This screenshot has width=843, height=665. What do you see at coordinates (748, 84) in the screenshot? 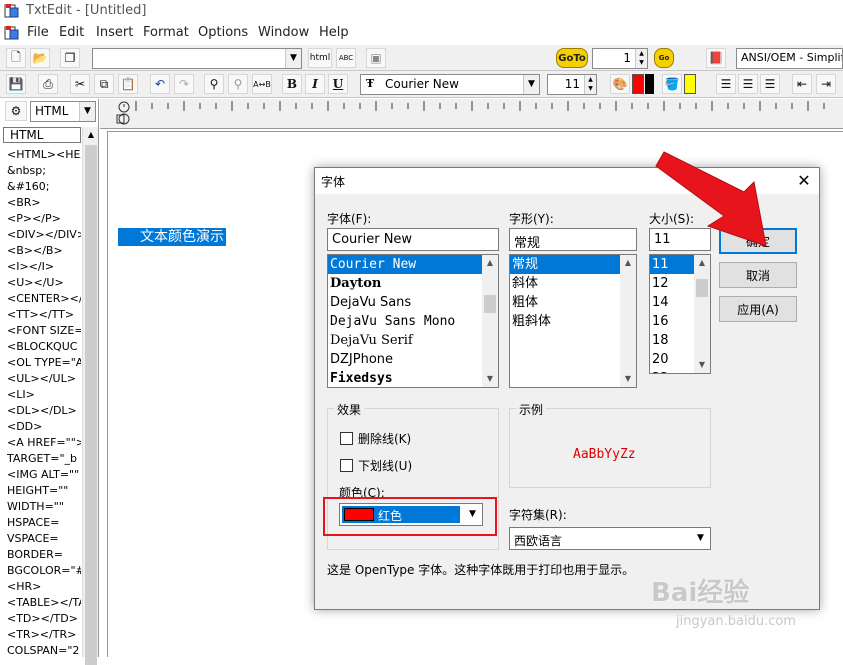
I see `align-center-button: ☰` at bounding box center [748, 84].